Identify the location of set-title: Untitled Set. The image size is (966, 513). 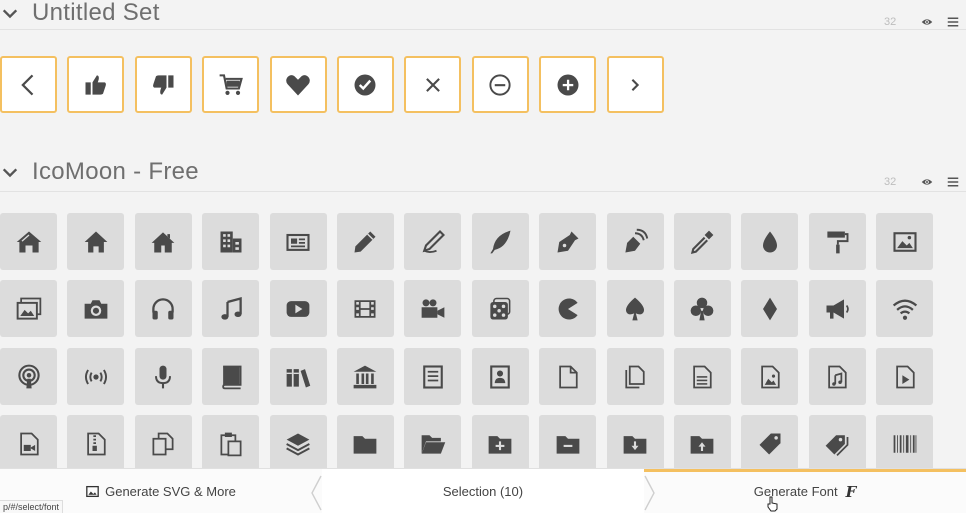
(96, 13).